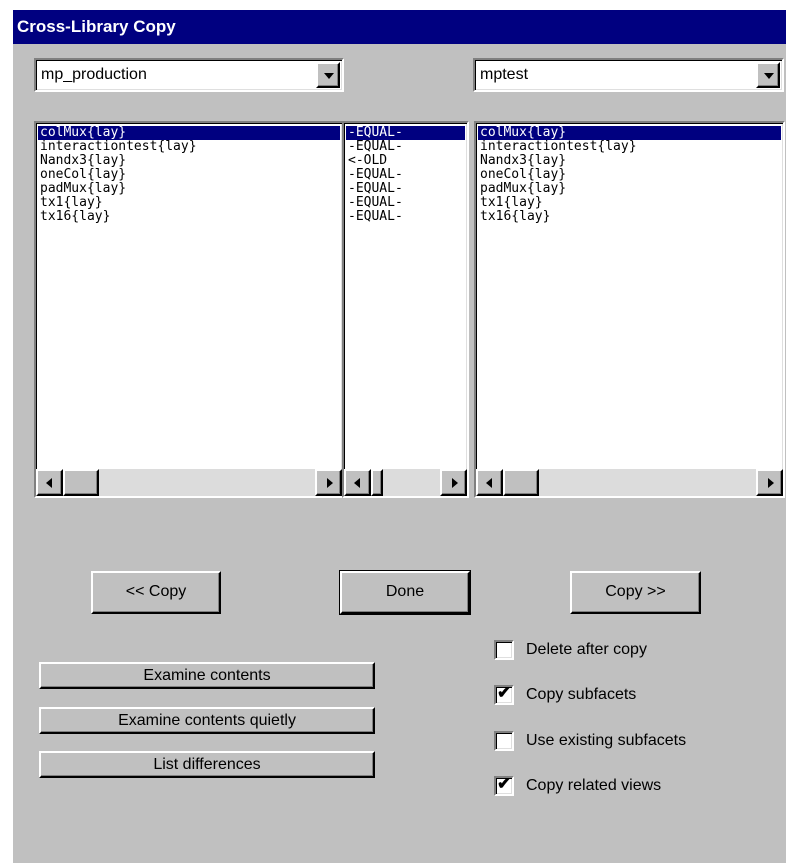  I want to click on left-library-select: mp_production, so click(189, 75).